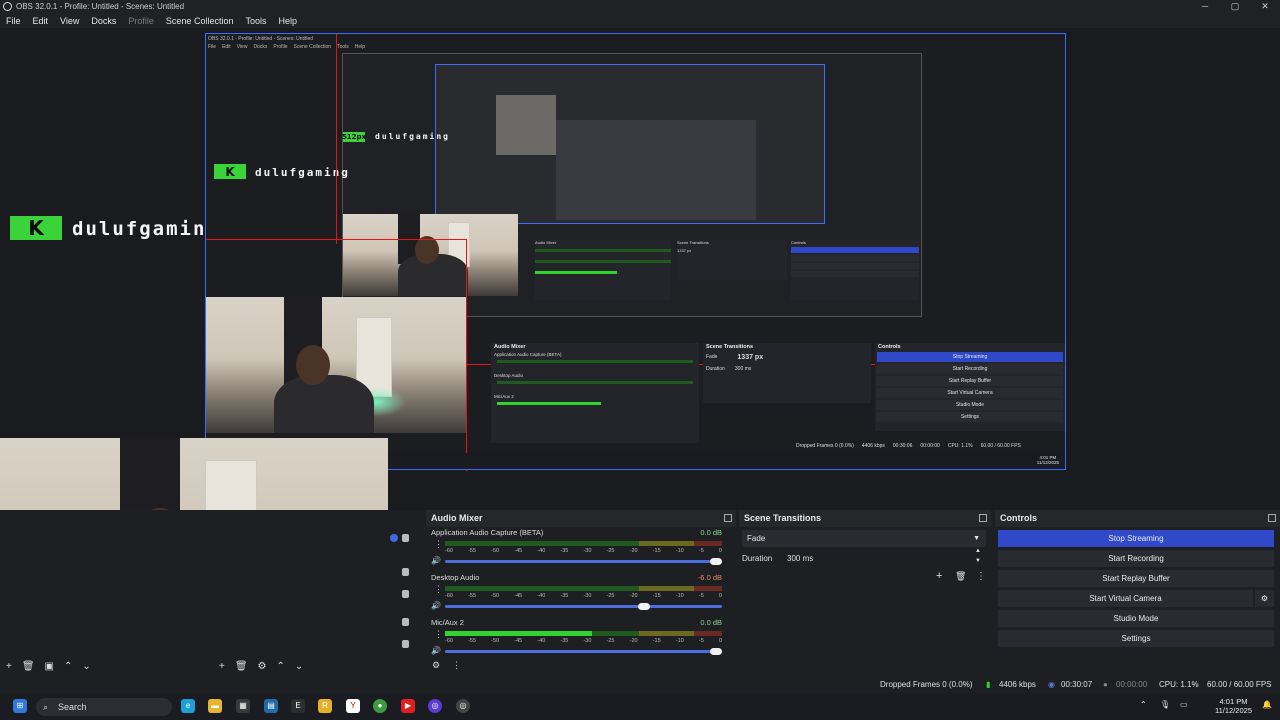 The height and width of the screenshot is (720, 1280). Describe the element at coordinates (1136, 618) in the screenshot. I see `studio-mode-button: Studio Mode` at that location.